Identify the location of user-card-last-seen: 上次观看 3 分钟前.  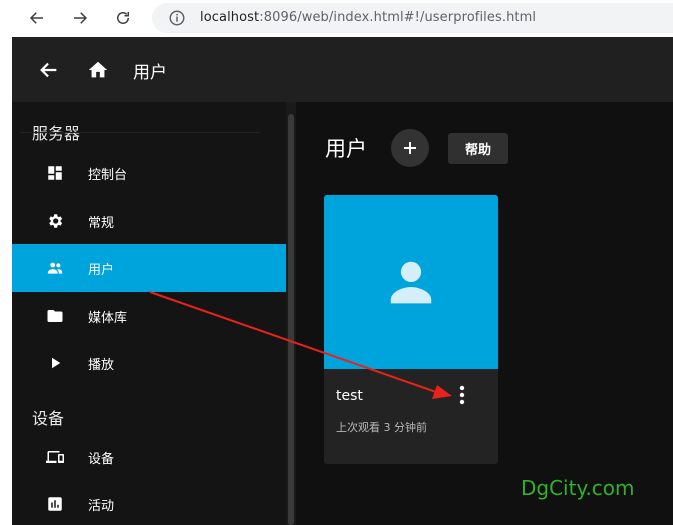
(381, 427).